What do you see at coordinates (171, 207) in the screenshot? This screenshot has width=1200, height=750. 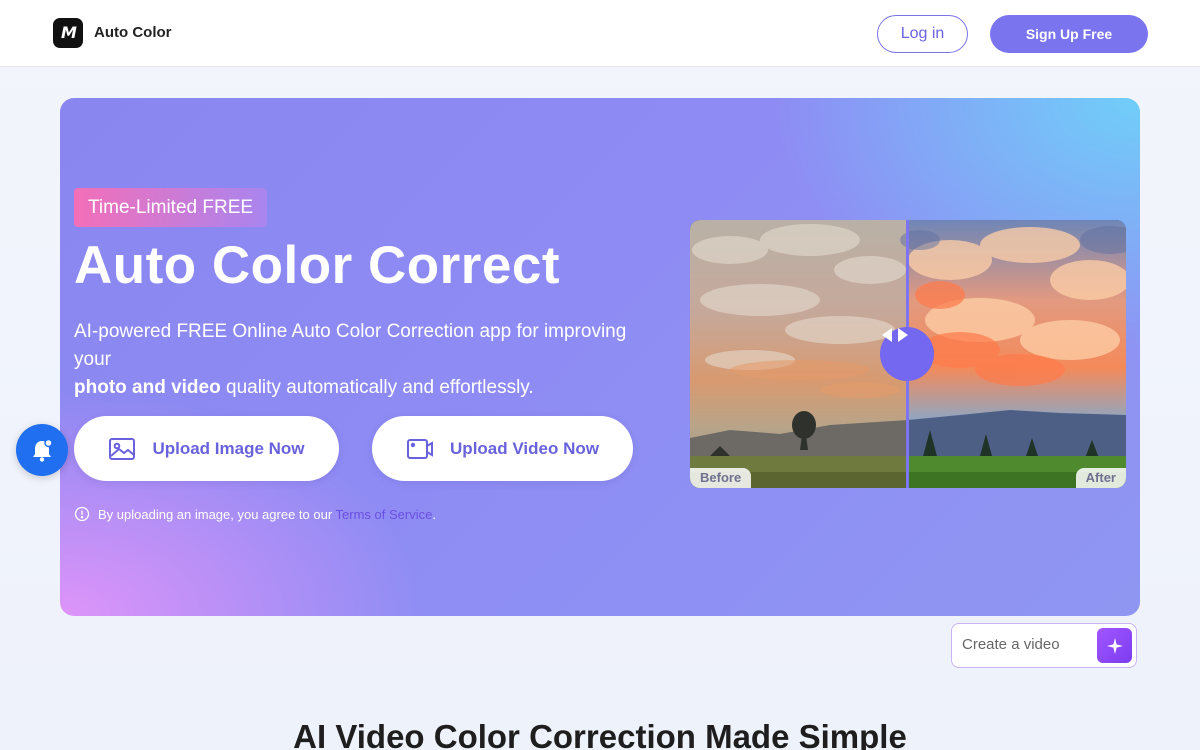 I see `limited-free-badge: Time-Limited FREE` at bounding box center [171, 207].